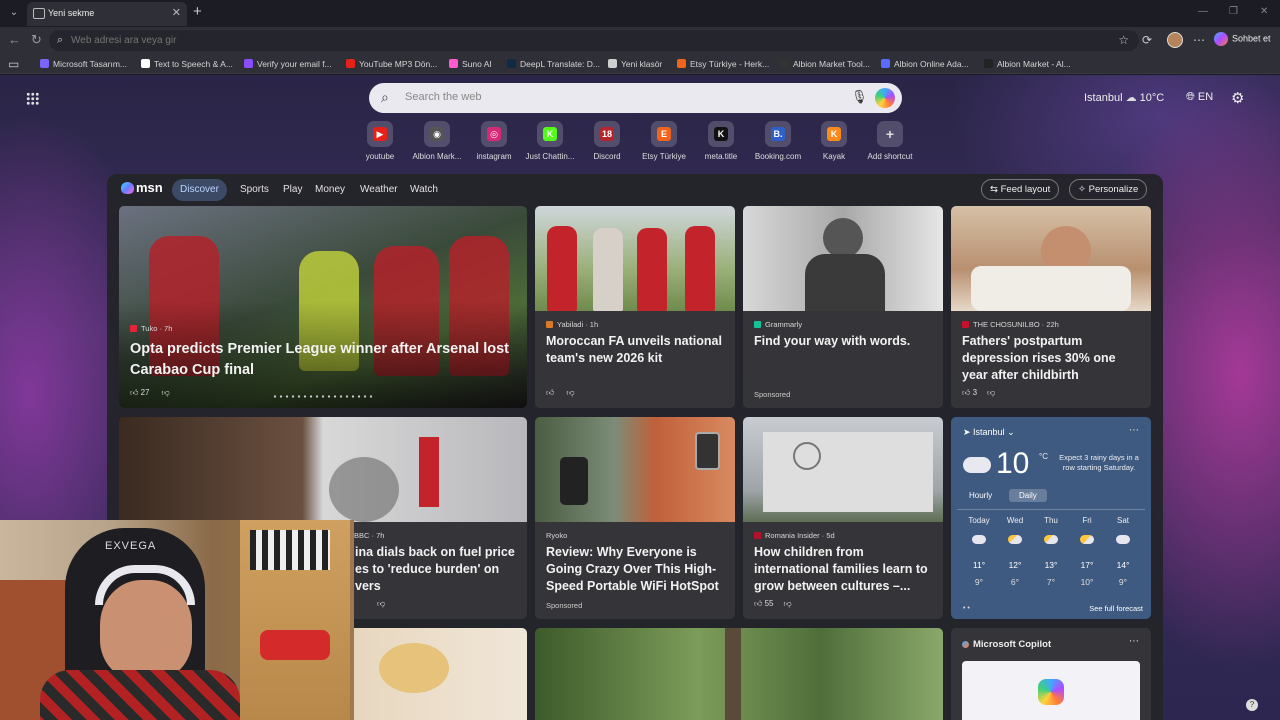  I want to click on shortcut-tile: ▶ youtube, so click(380, 141).